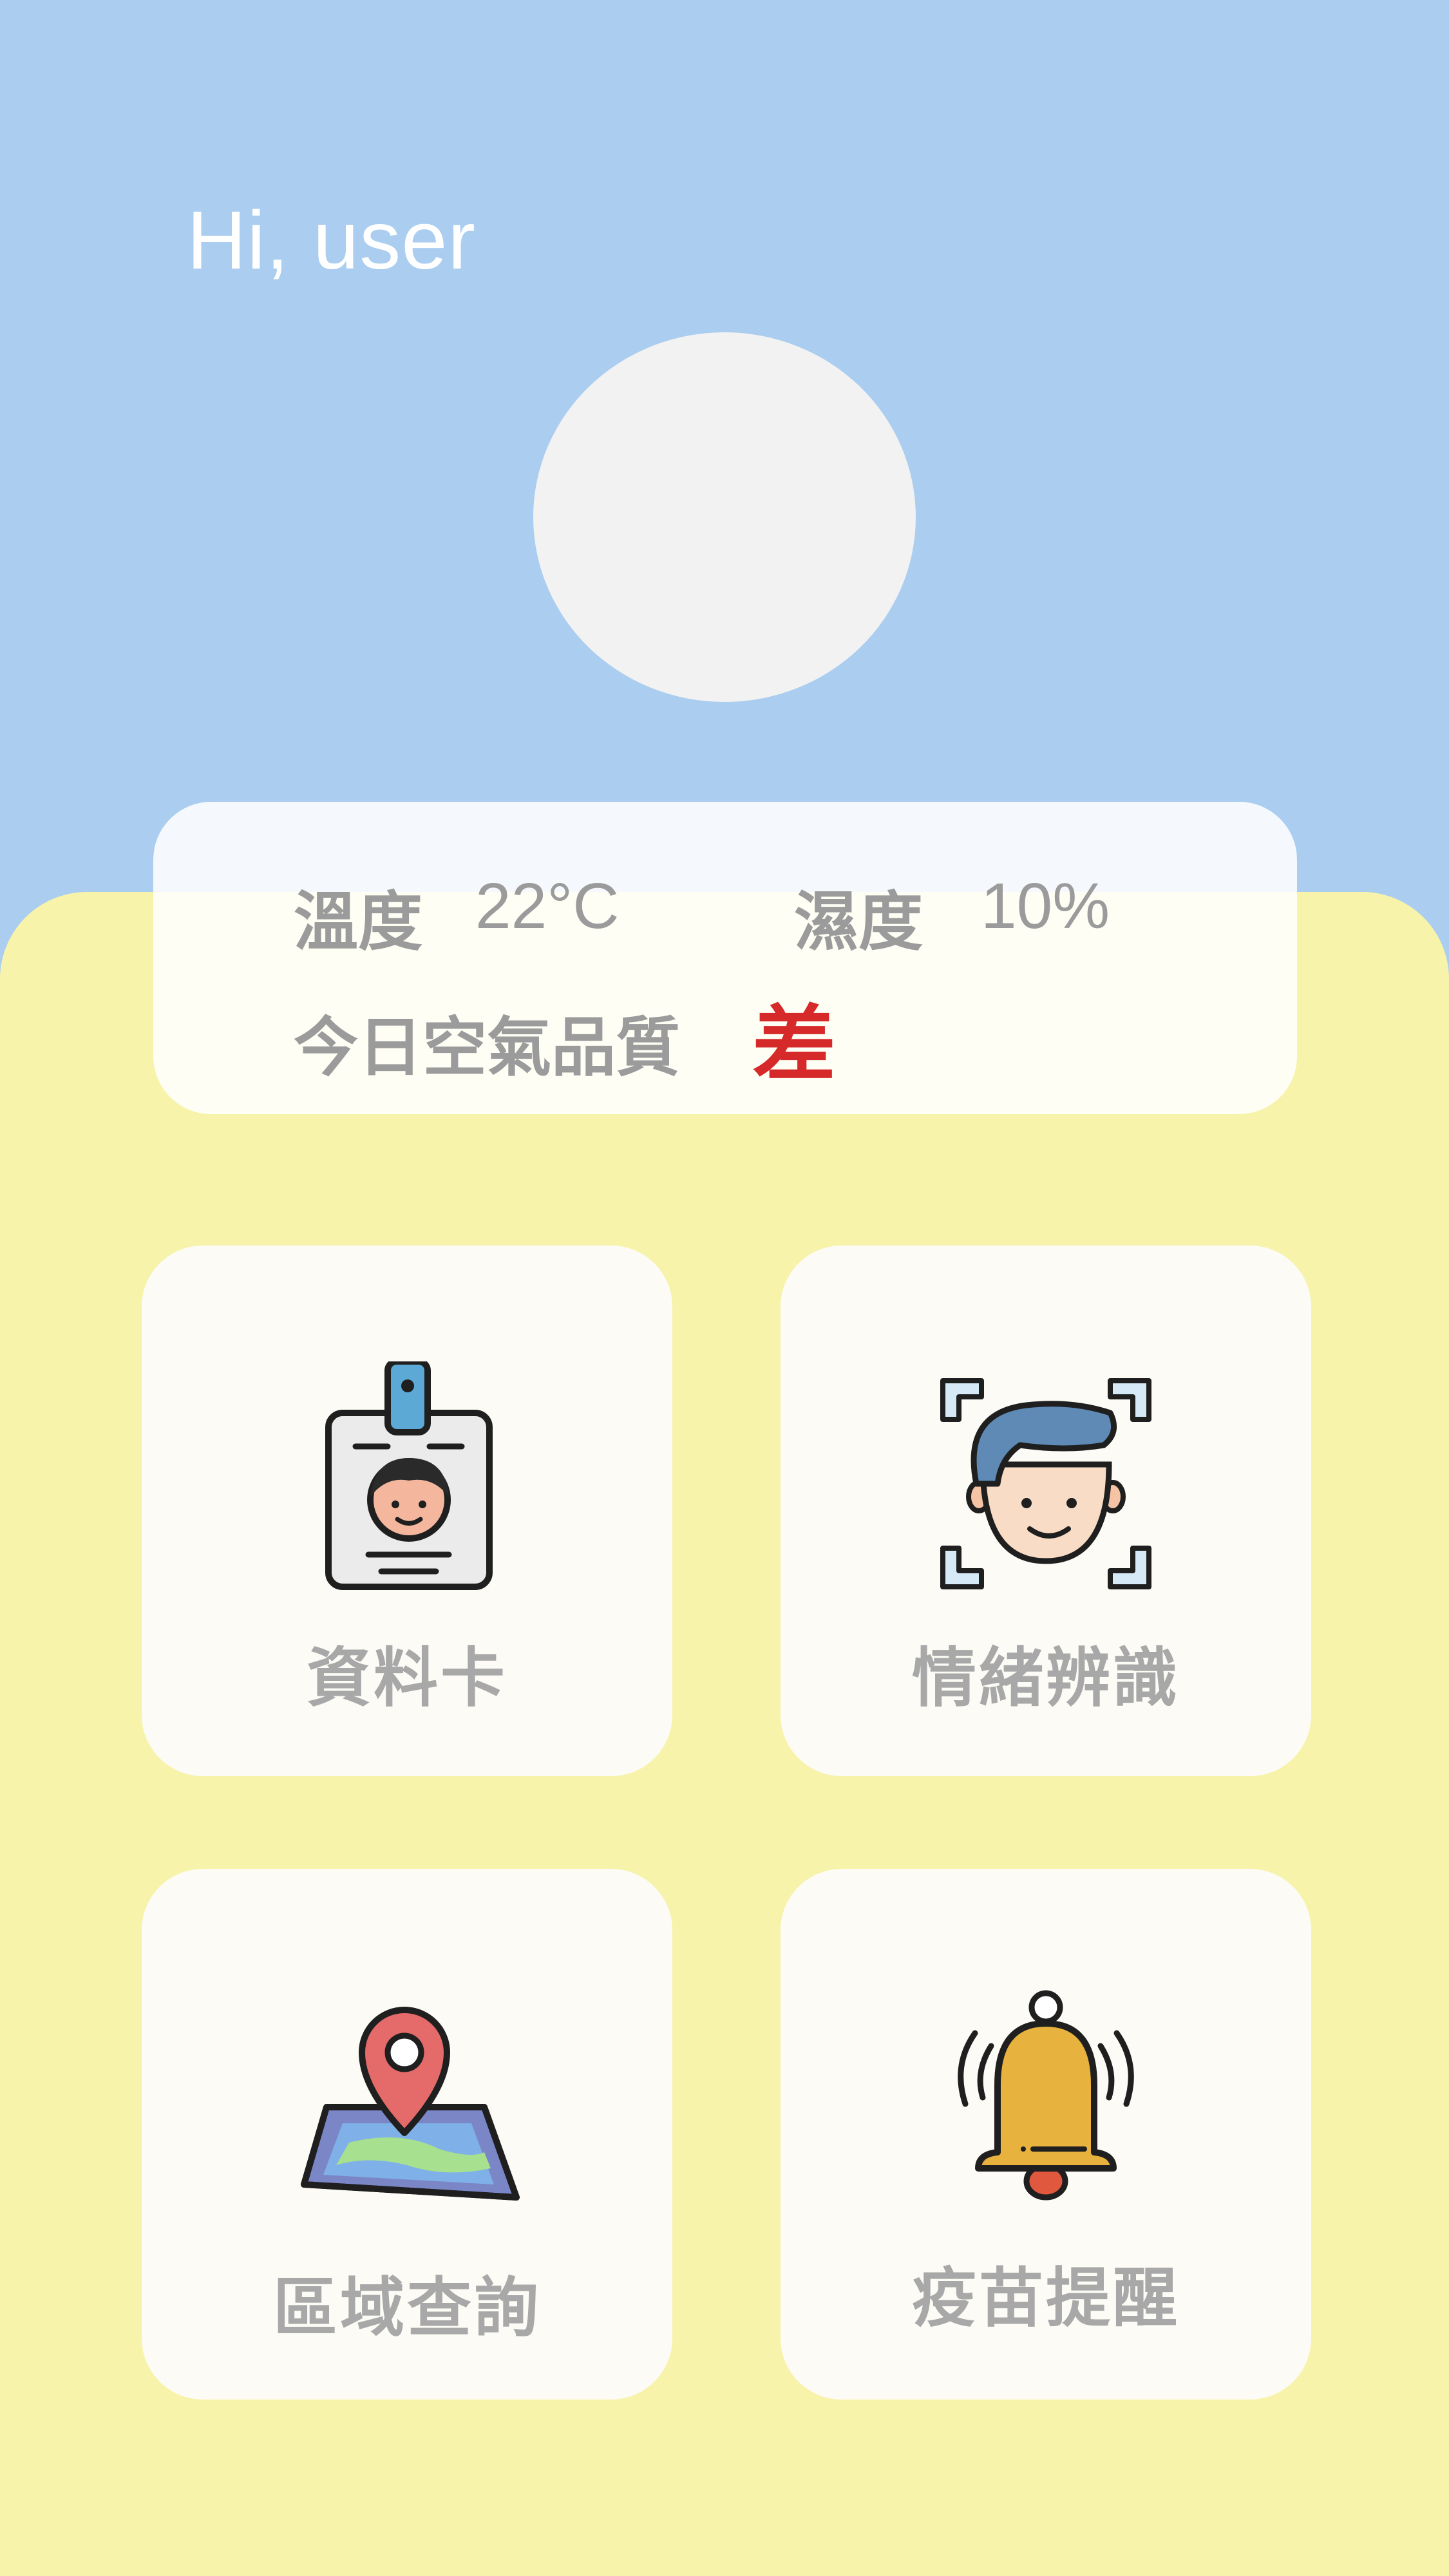  What do you see at coordinates (487, 1047) in the screenshot?
I see `air-quality-label: 今日空氣品質` at bounding box center [487, 1047].